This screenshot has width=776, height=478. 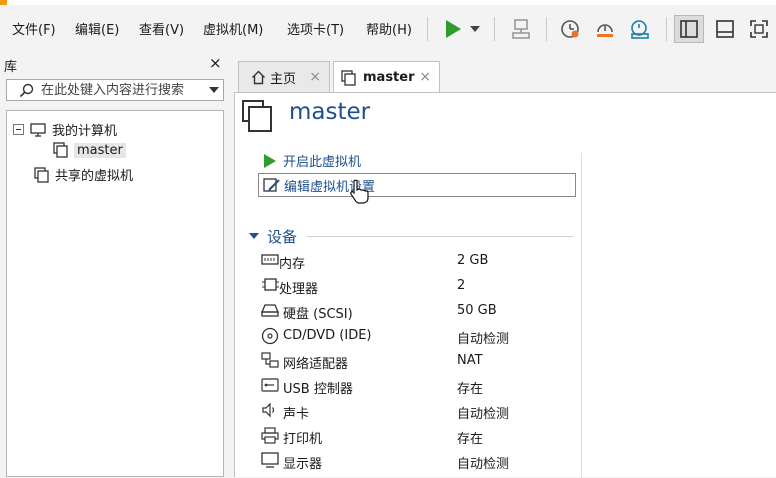 What do you see at coordinates (284, 77) in the screenshot?
I see `tab-home: 主页 ×` at bounding box center [284, 77].